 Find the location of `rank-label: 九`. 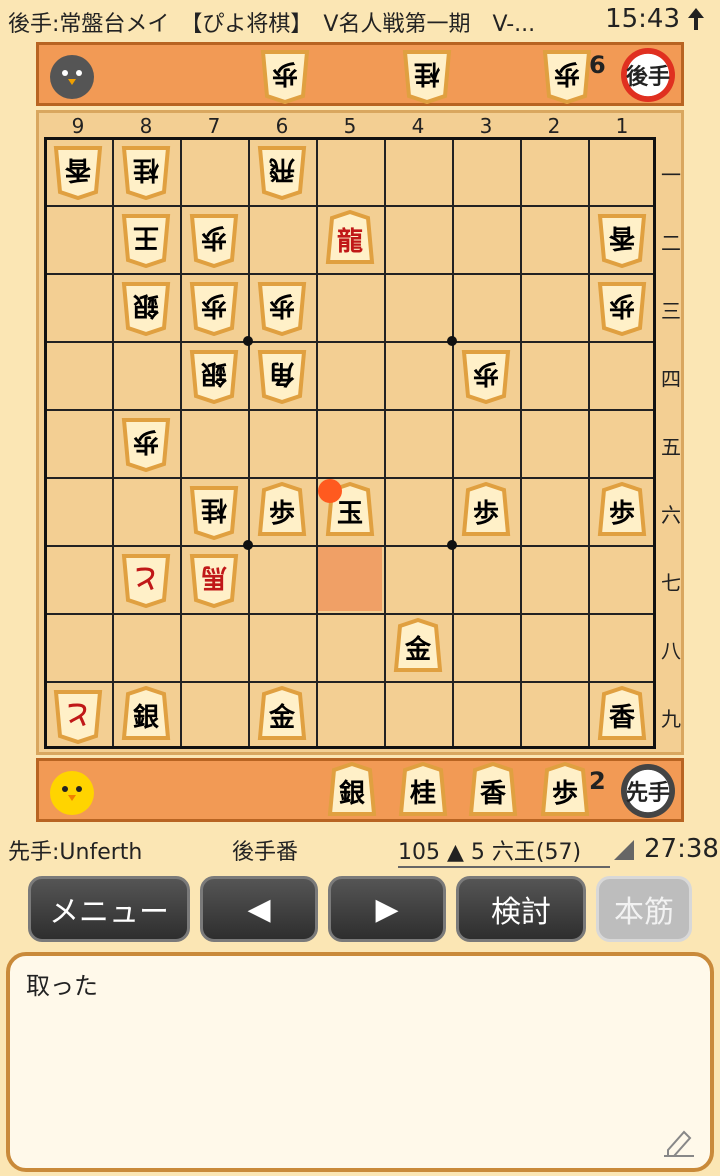

rank-label: 九 is located at coordinates (671, 719).